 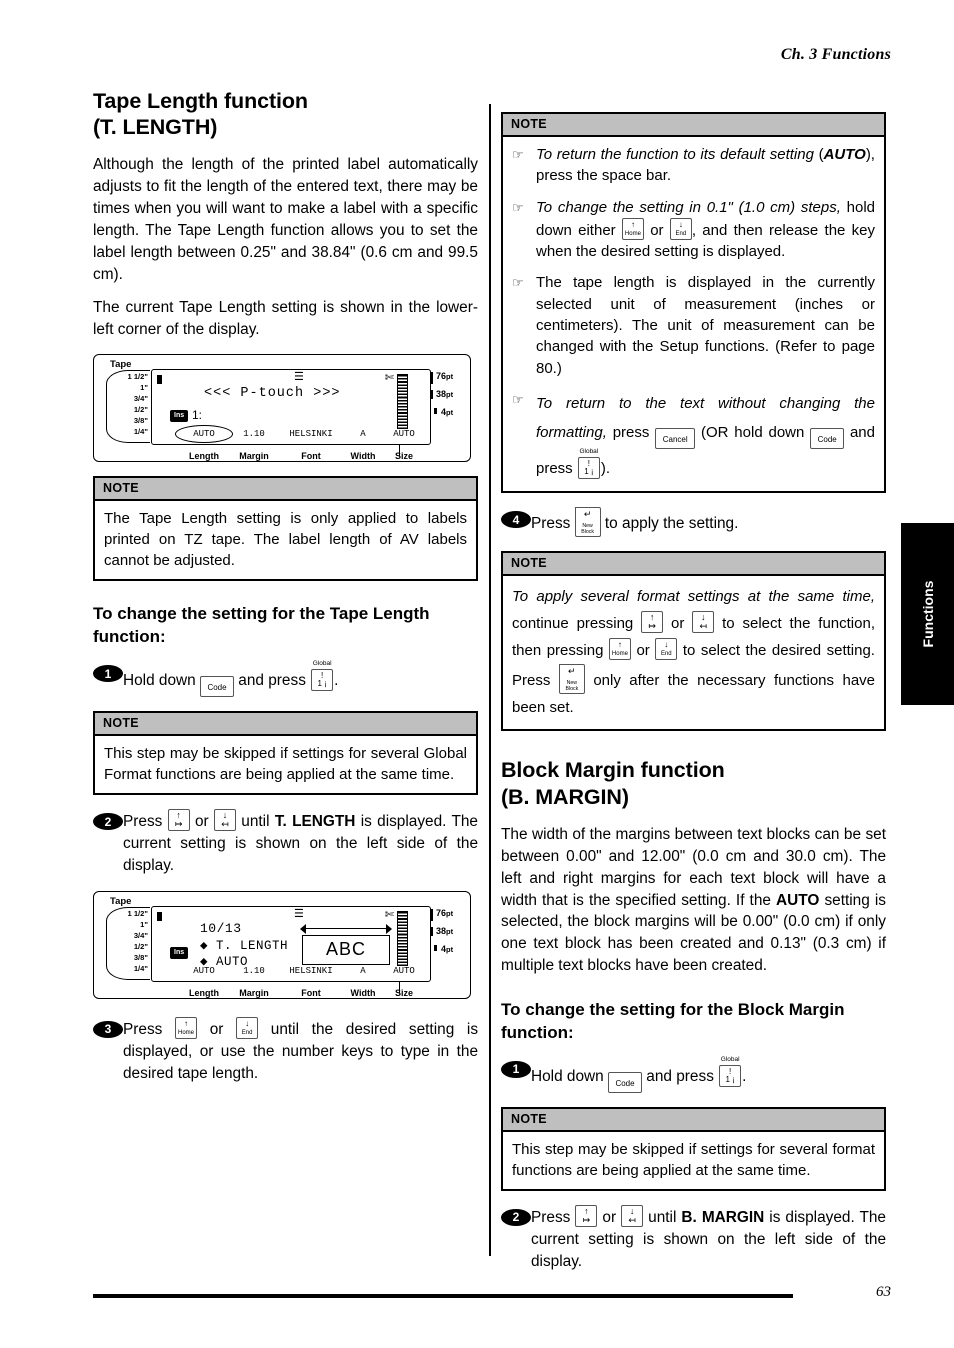 What do you see at coordinates (204, 945) in the screenshot?
I see `figure2-lr-cursor-icon: ◆` at bounding box center [204, 945].